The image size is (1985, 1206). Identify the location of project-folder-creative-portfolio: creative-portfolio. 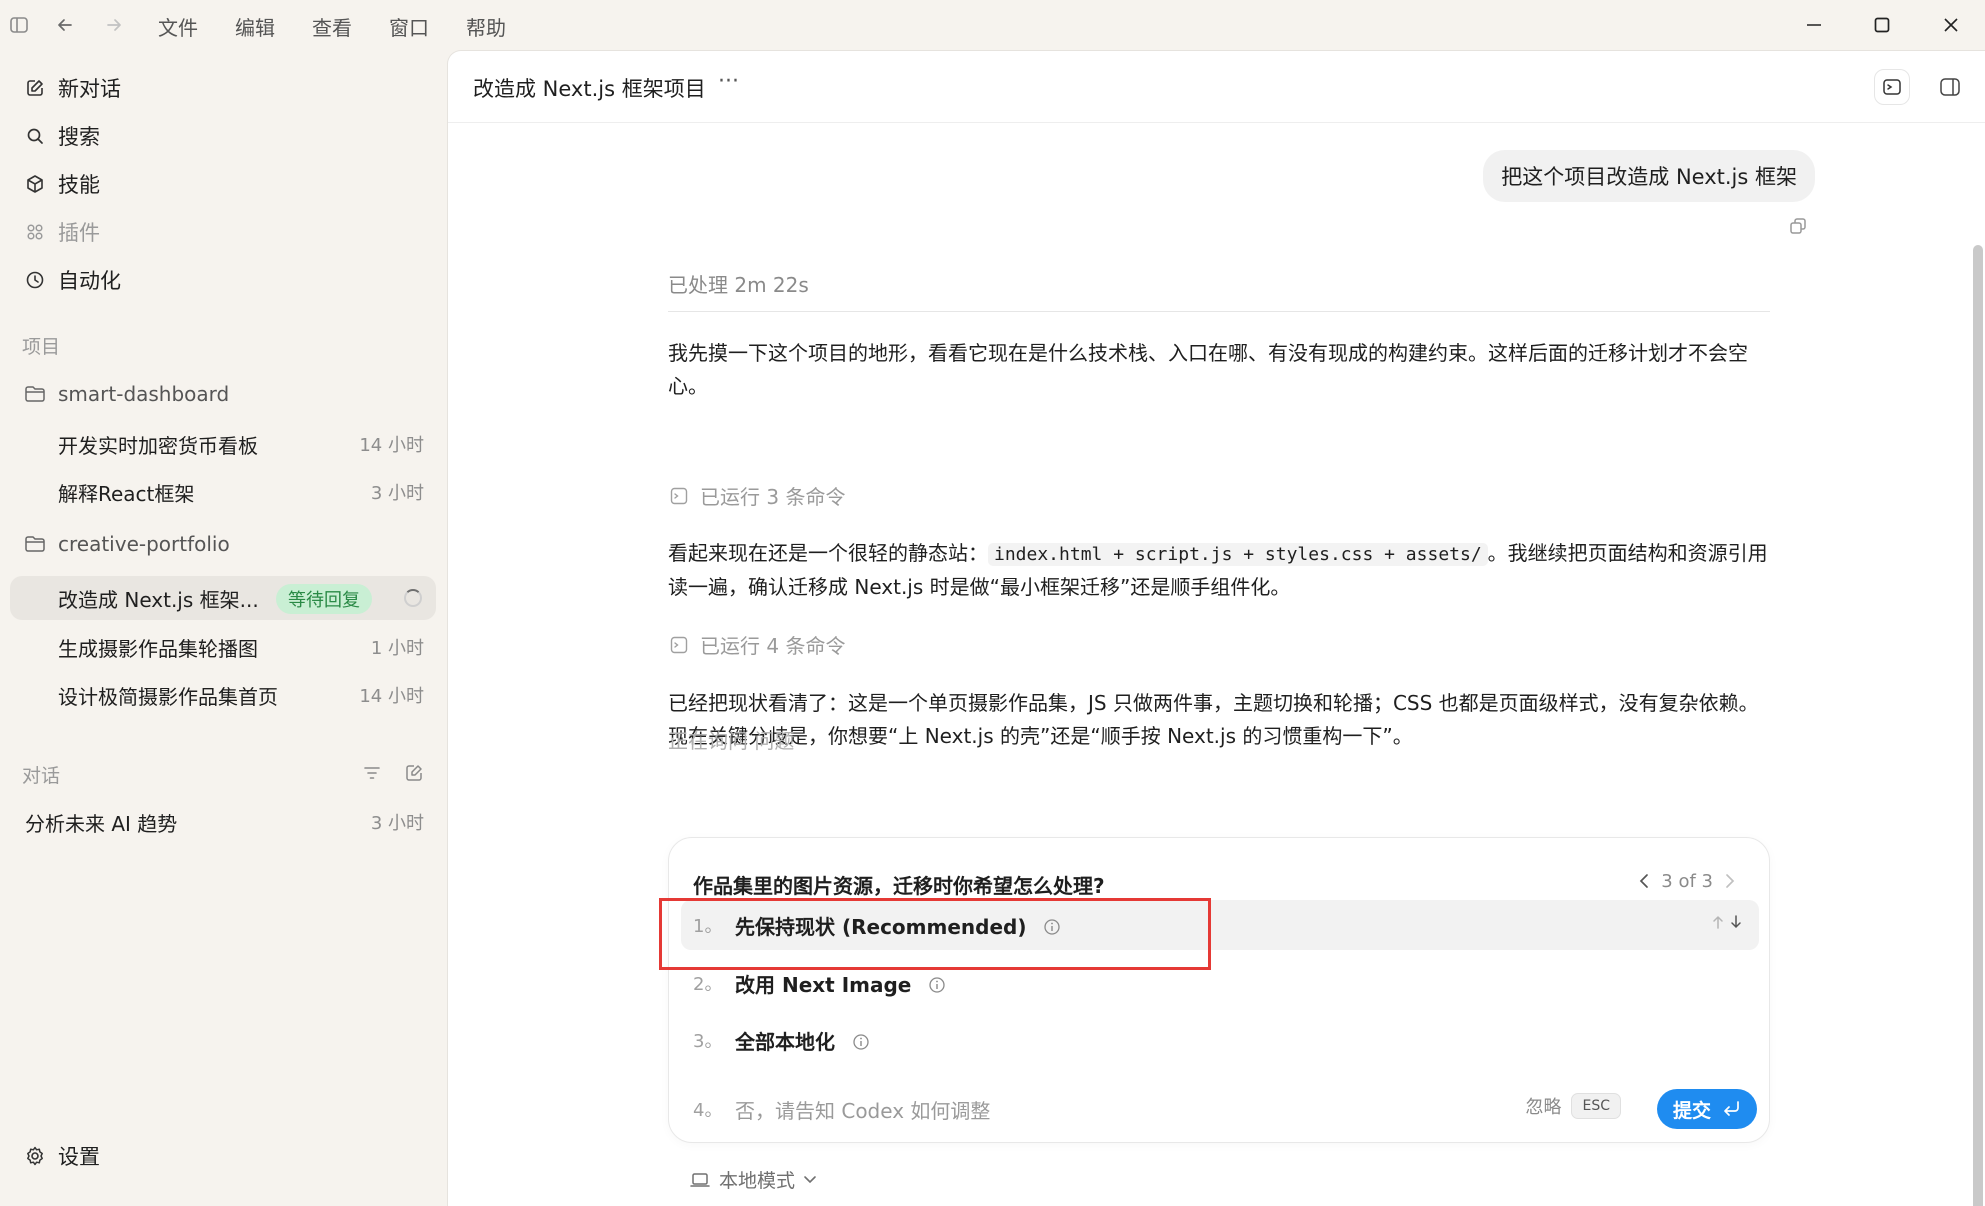
(126, 544).